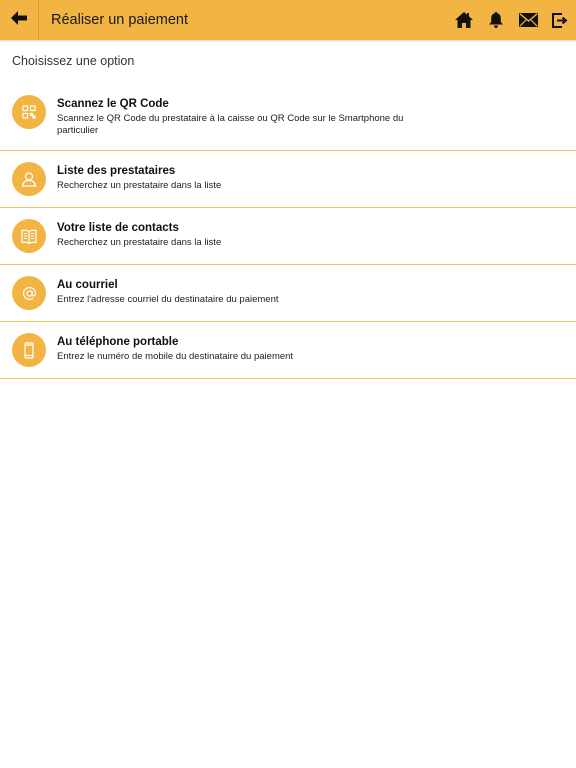  I want to click on back-button, so click(19, 20).